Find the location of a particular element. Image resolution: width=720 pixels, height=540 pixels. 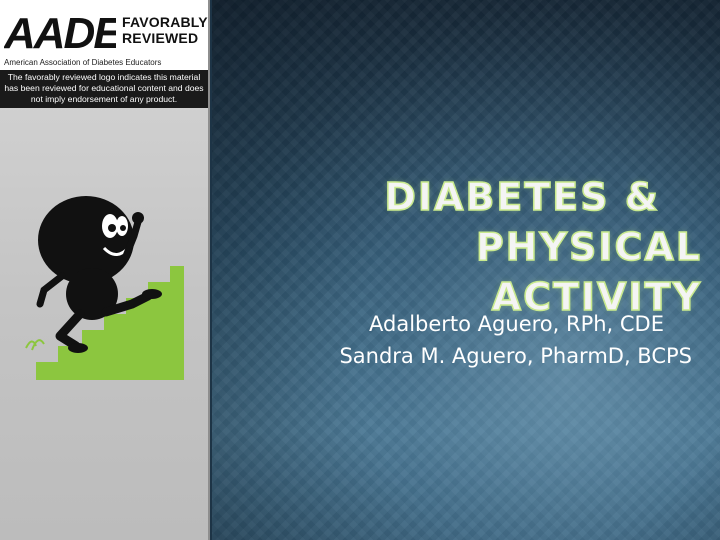

title-line2: Physical Activity is located at coordinates (588, 272).